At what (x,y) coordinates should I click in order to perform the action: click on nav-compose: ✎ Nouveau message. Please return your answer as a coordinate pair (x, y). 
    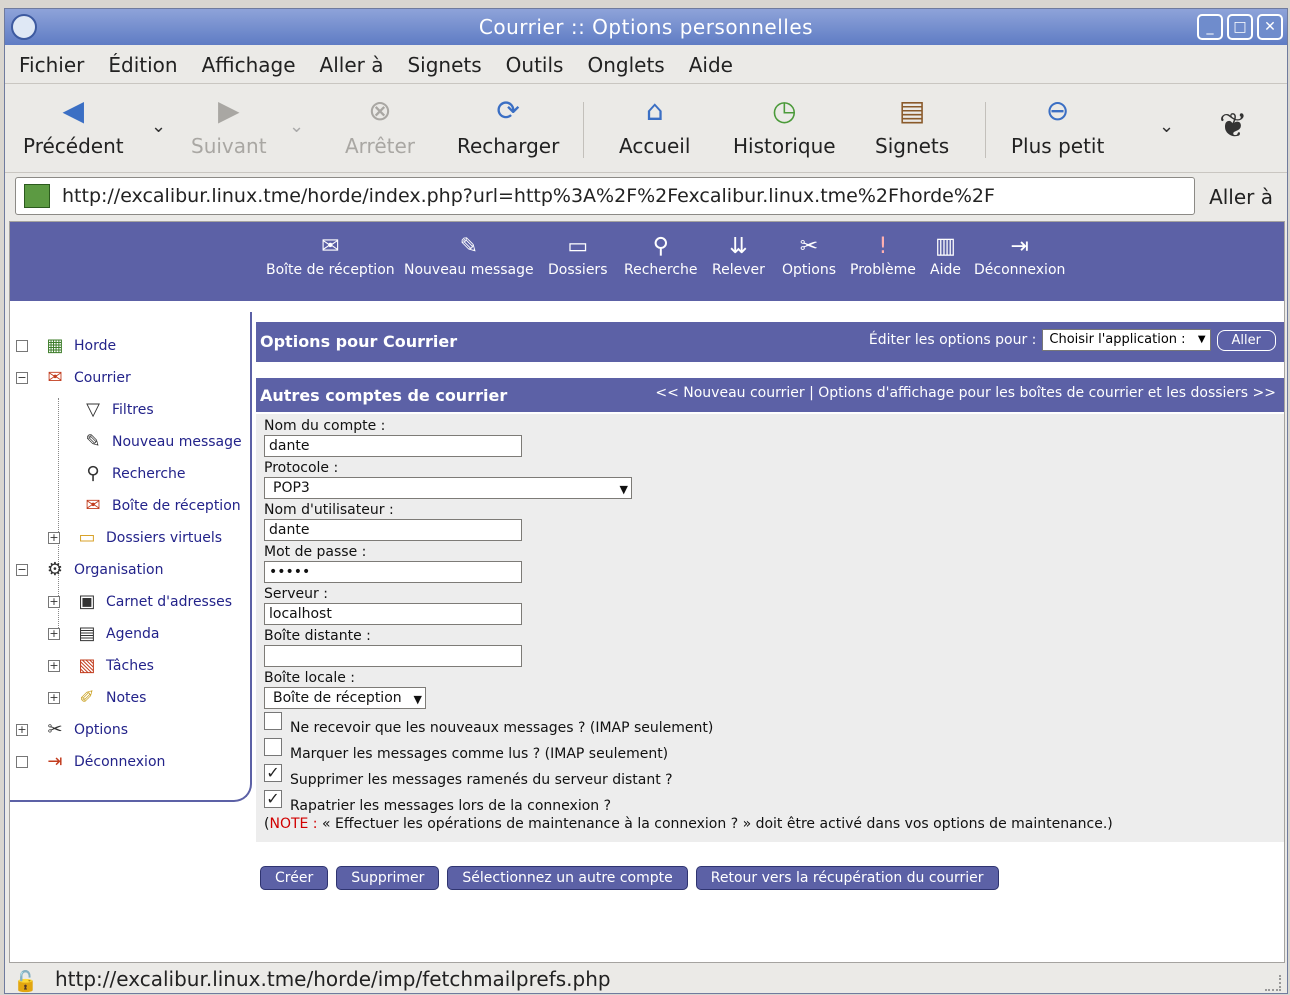
    Looking at the image, I should click on (469, 256).